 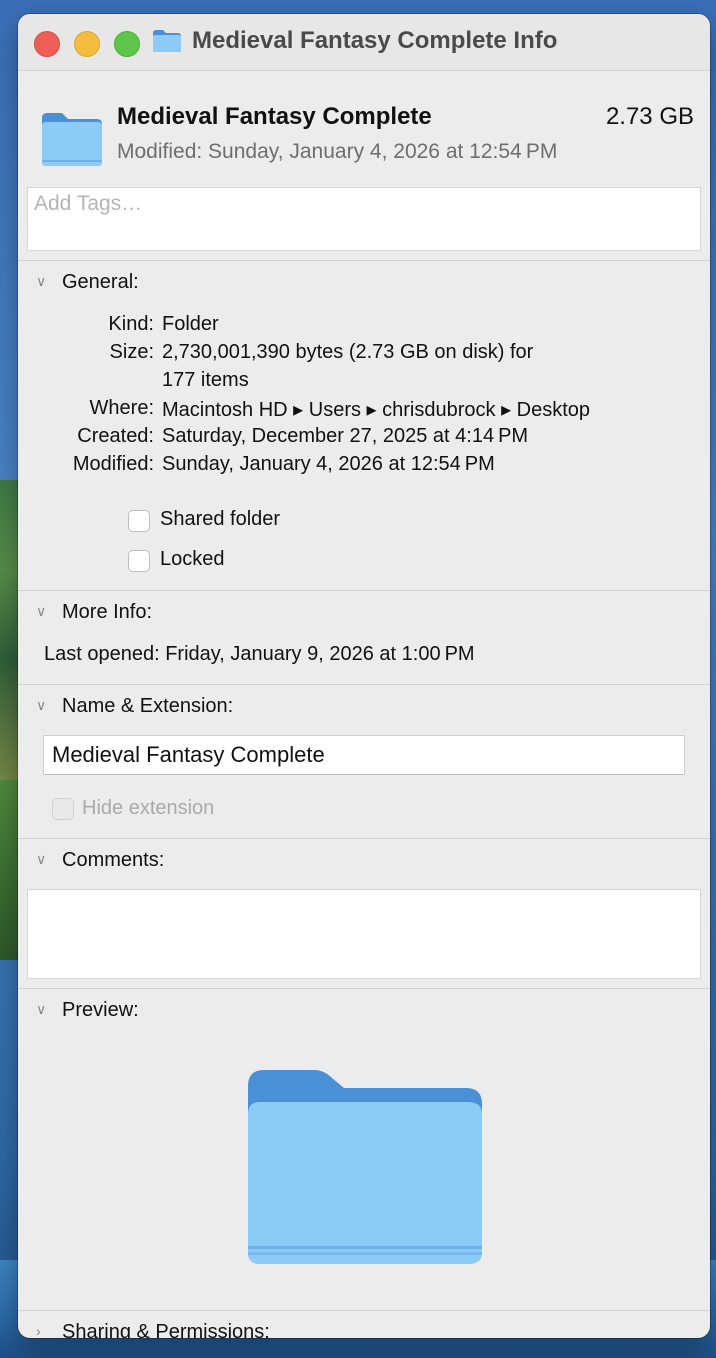 I want to click on created-label: Created:, so click(x=115, y=436).